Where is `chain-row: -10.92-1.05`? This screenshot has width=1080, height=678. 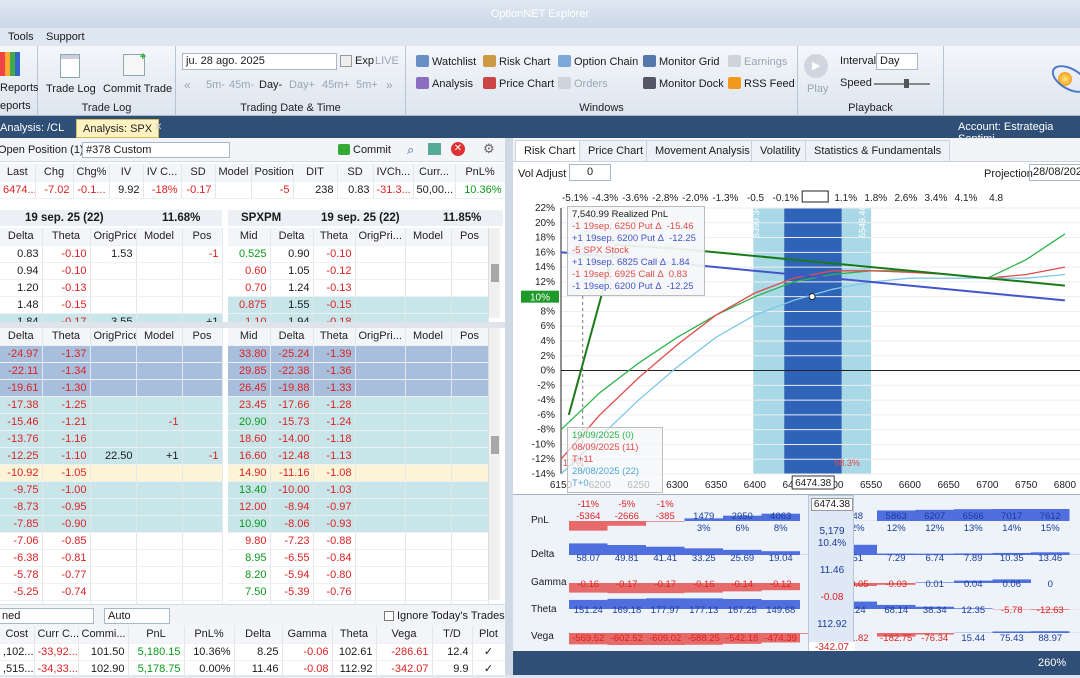
chain-row: -10.92-1.05 is located at coordinates (111, 472).